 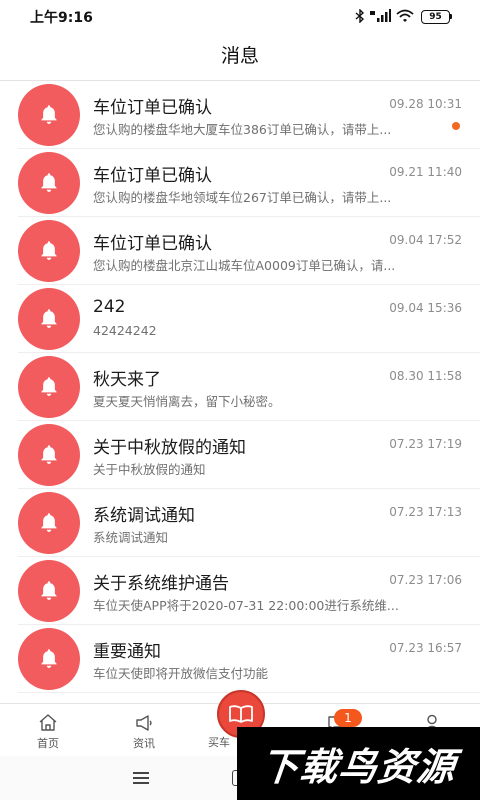 What do you see at coordinates (358, 767) in the screenshot?
I see `watermark-text: 下载鸟资源` at bounding box center [358, 767].